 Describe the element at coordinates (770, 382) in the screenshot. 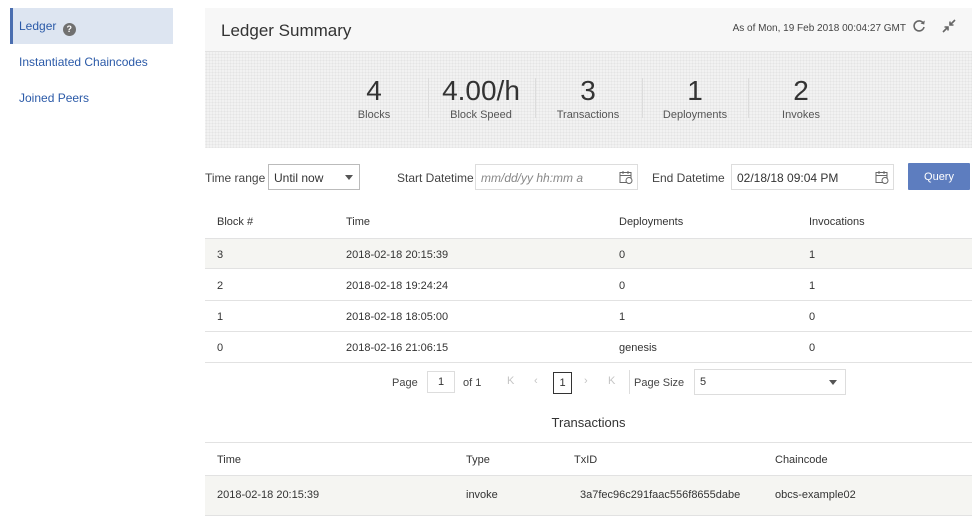

I see `page-size-select: 5` at that location.